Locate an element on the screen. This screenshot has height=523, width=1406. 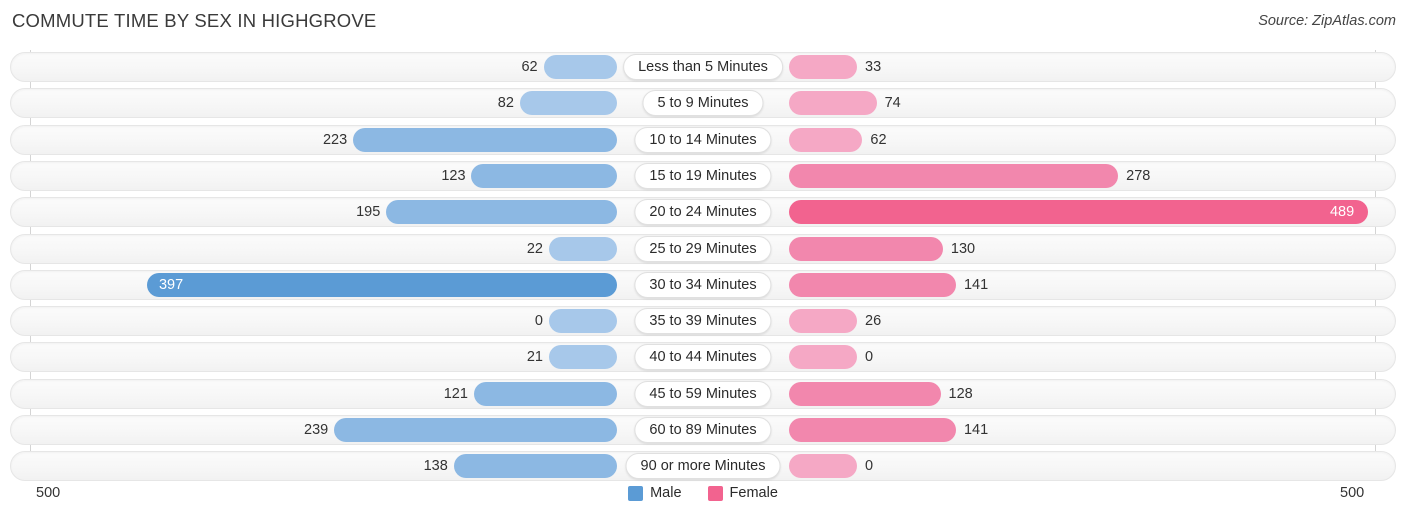
chart-row: 21 0 40 to 44 Minutes is located at coordinates (703, 357).